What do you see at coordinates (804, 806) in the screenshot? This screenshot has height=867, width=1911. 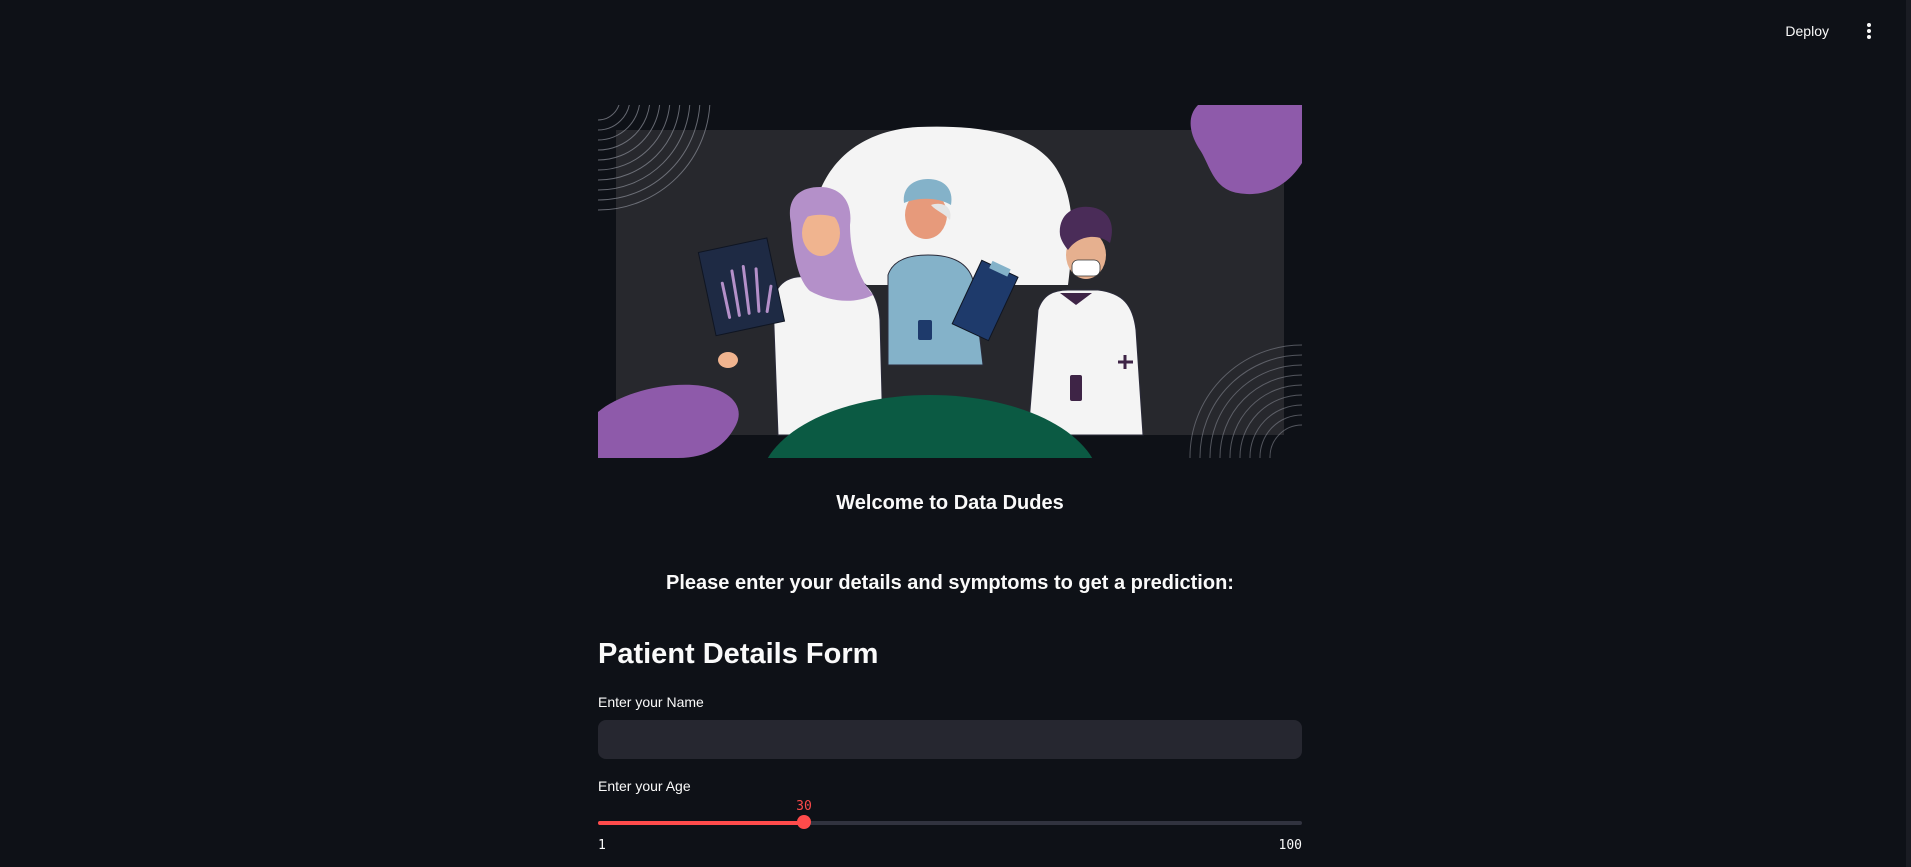 I see `age-slider-value: 30` at bounding box center [804, 806].